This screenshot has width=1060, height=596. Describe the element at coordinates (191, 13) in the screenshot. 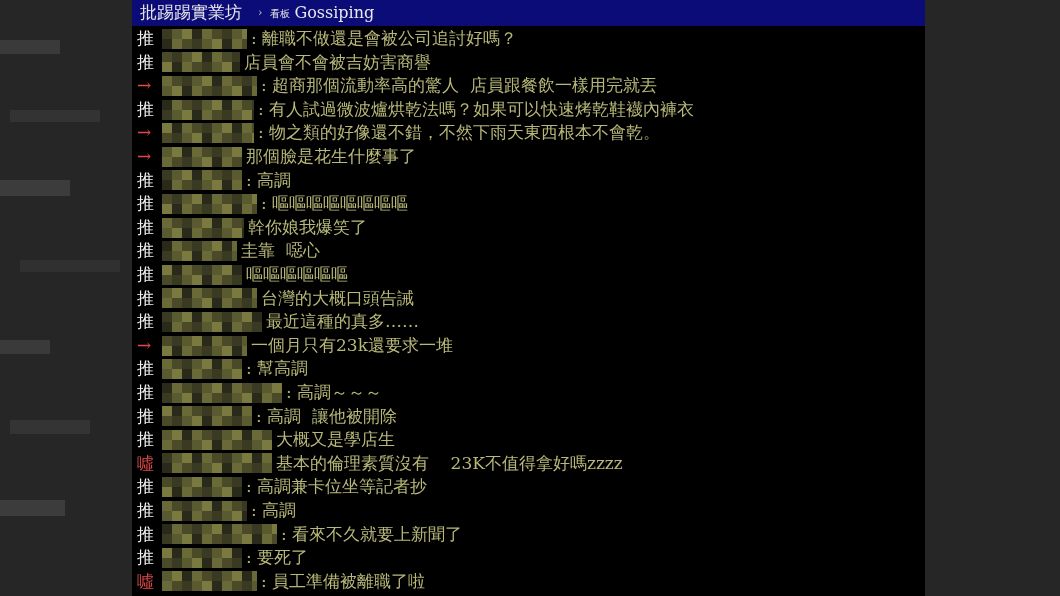

I see `site-title: 批踢踢實業坊` at that location.